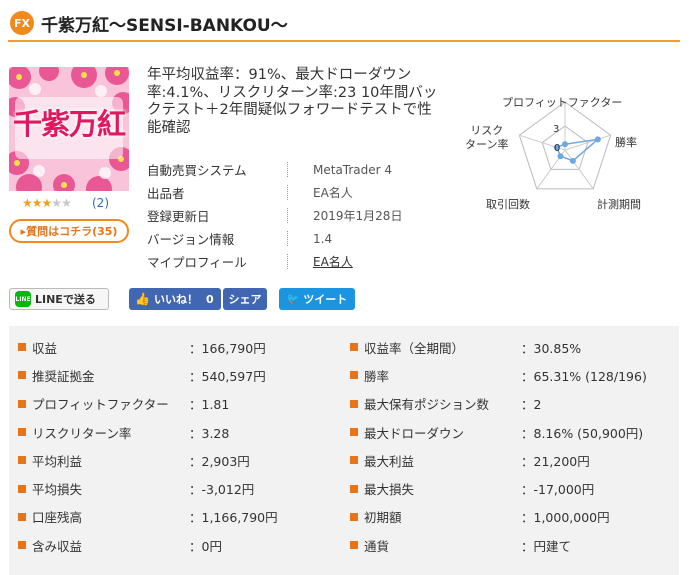 This screenshot has height=575, width=691. What do you see at coordinates (323, 238) in the screenshot?
I see `info-value: 1.4` at bounding box center [323, 238].